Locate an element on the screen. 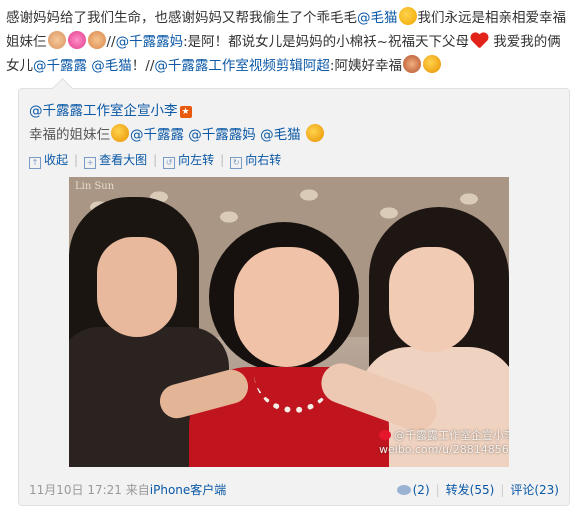  image-toolbar: ↑ 收起 | + 查看大图 | ↺ 向左转 | ↻ 向右转 is located at coordinates (155, 160).